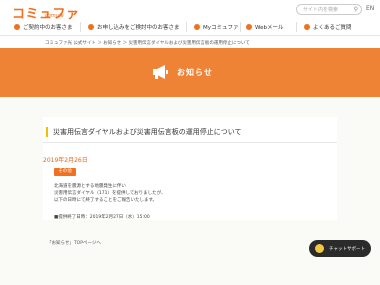  What do you see at coordinates (48, 28) in the screenshot?
I see `nav-item-label: ご契約中のお客さま` at bounding box center [48, 28].